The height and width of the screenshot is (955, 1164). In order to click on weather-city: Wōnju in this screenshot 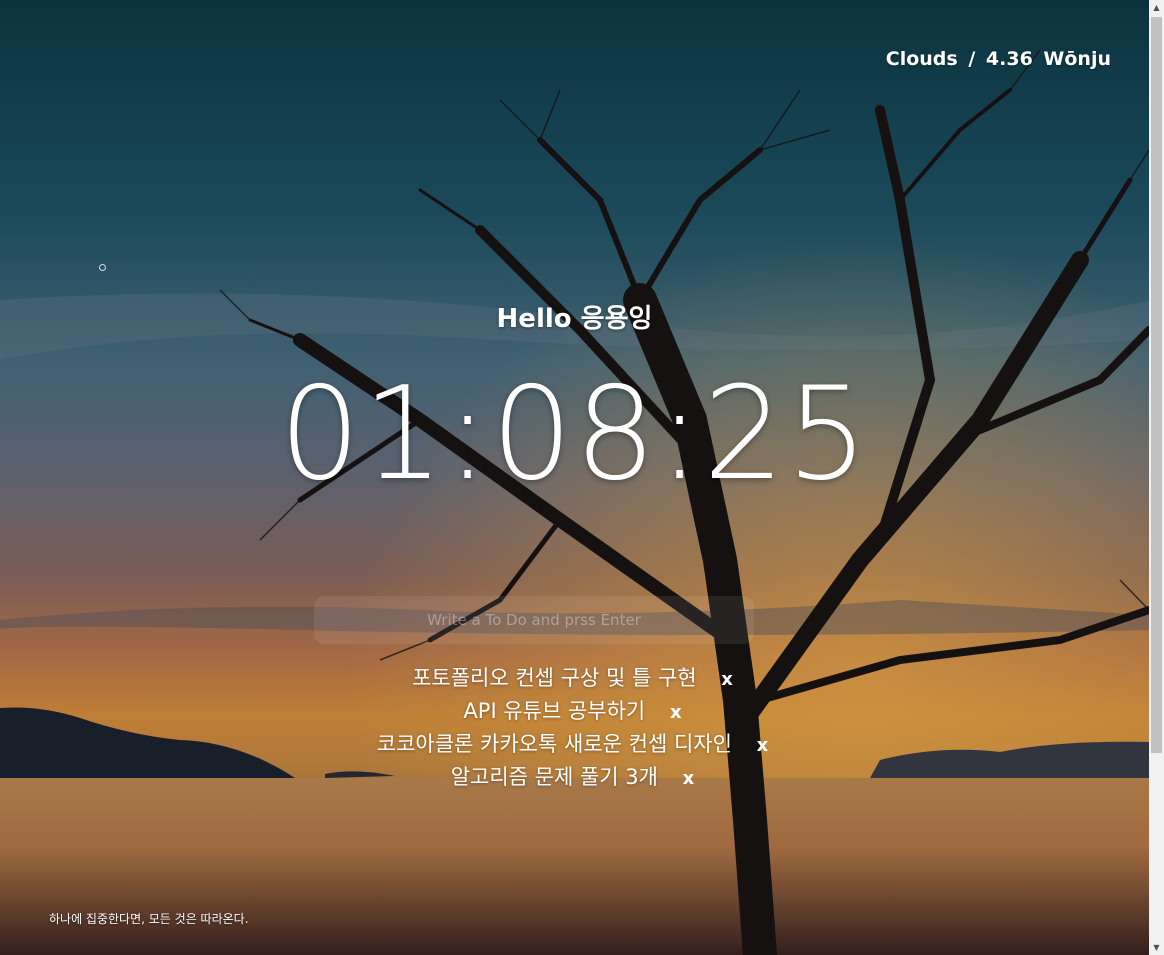, I will do `click(1077, 59)`.